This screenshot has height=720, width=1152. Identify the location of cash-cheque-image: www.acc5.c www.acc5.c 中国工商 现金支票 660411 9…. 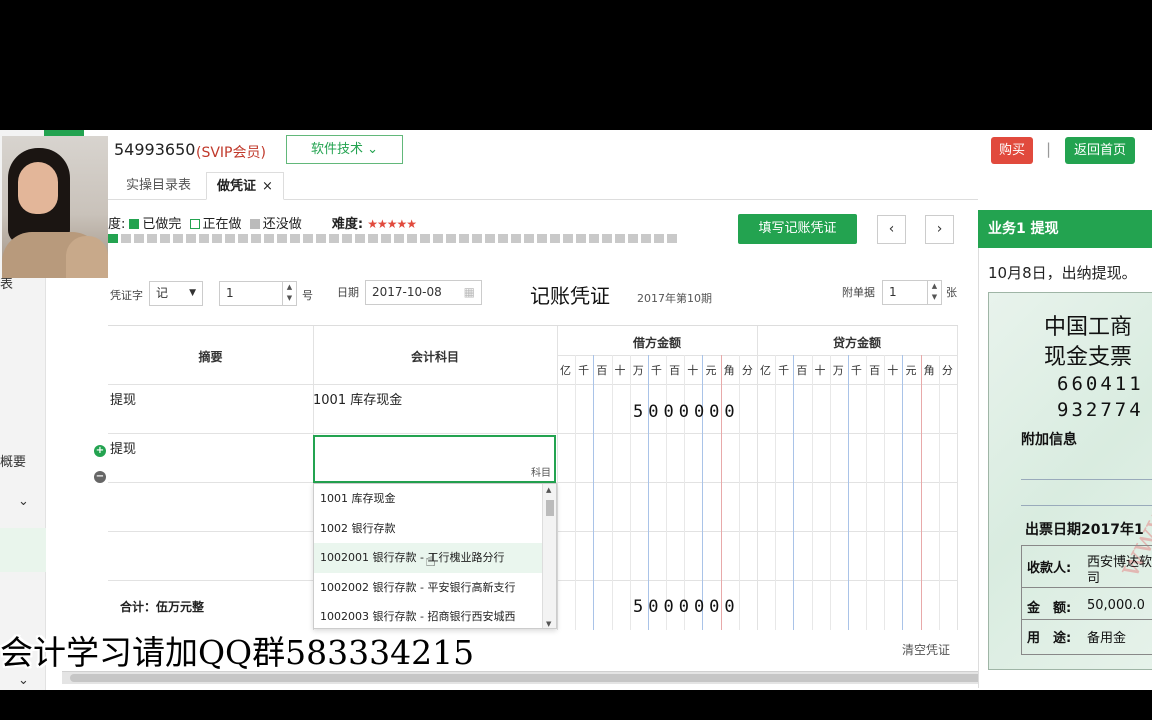
(1070, 481).